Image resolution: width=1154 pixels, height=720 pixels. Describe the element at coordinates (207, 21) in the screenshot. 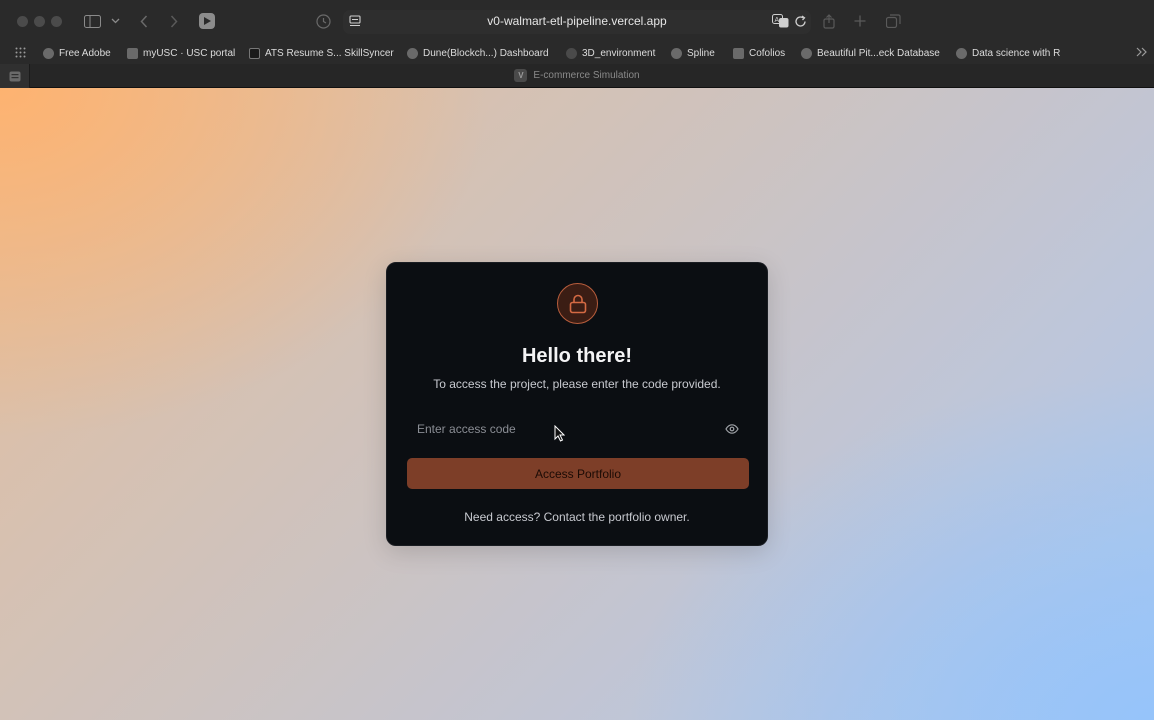

I see `extension-icon` at that location.